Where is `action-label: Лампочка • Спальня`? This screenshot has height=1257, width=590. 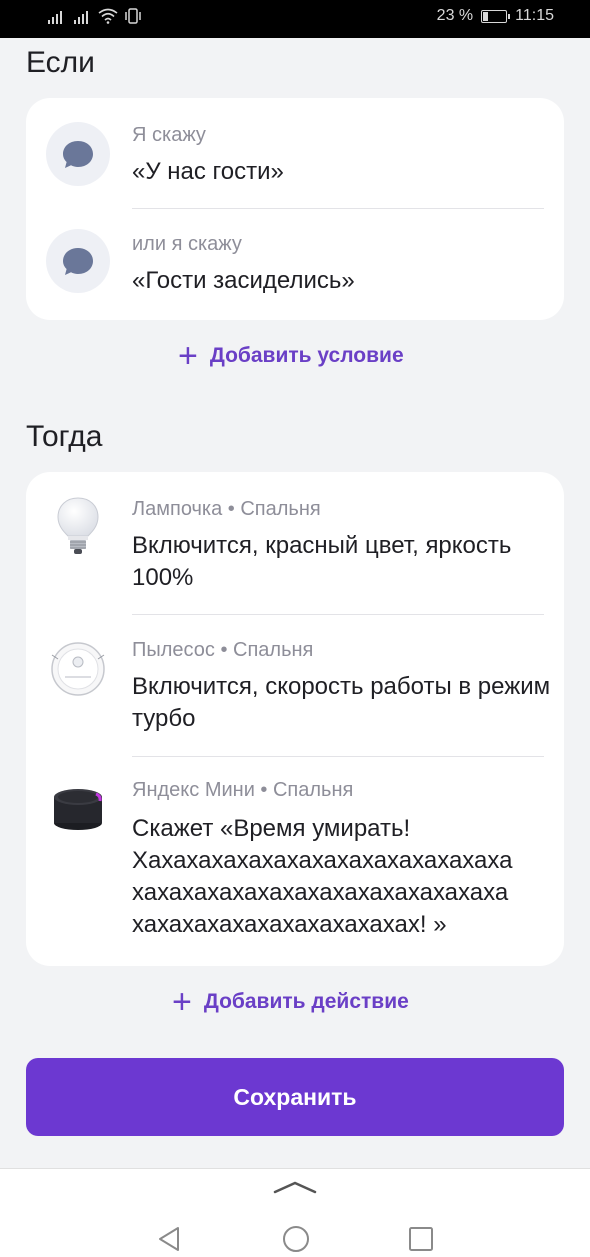 action-label: Лампочка • Спальня is located at coordinates (226, 509).